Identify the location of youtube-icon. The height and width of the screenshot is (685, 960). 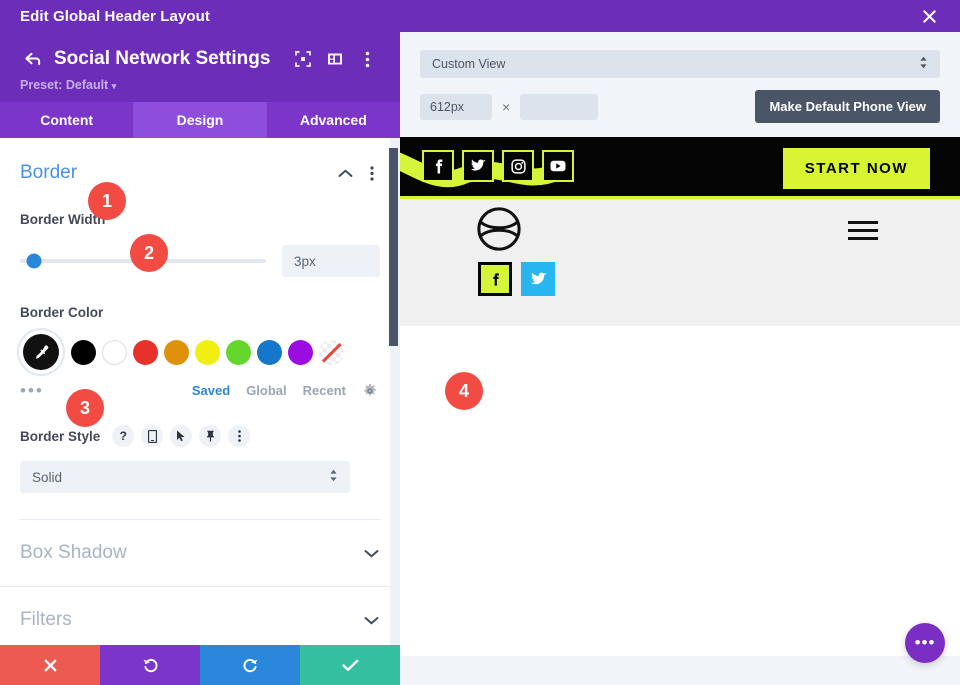
(558, 166).